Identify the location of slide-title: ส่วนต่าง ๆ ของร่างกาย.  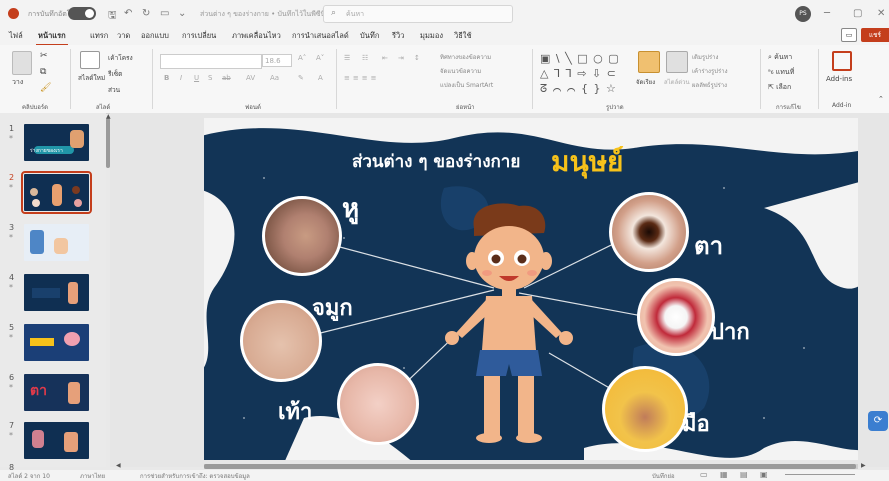
(436, 161).